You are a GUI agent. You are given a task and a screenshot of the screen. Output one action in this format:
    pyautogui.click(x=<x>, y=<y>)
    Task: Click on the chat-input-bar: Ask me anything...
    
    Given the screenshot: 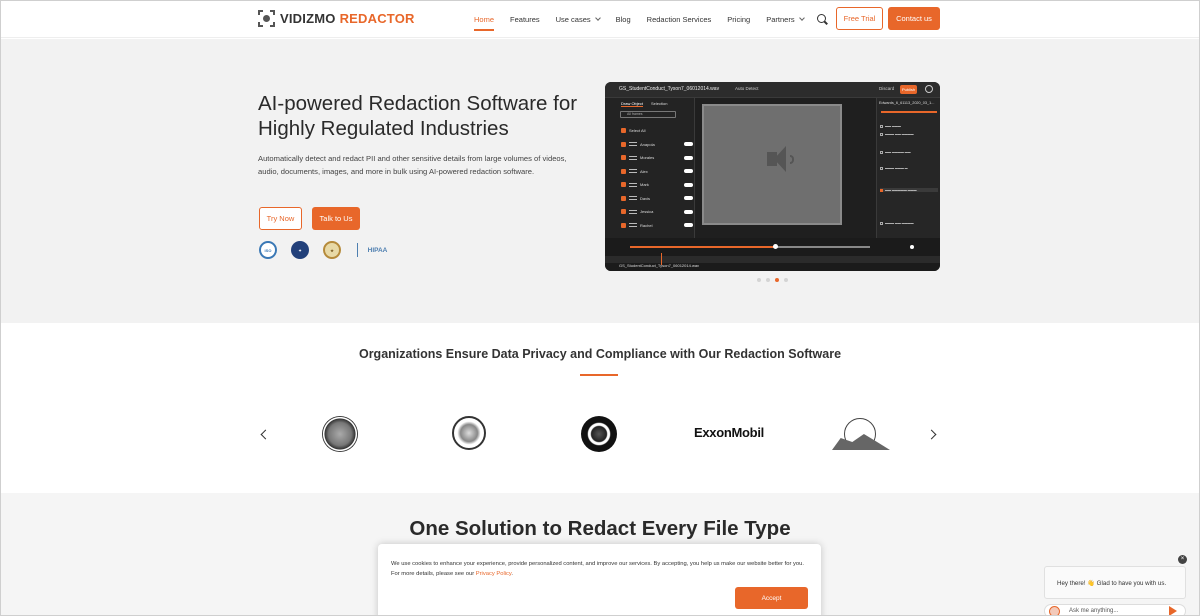 What is the action you would take?
    pyautogui.click(x=1115, y=610)
    